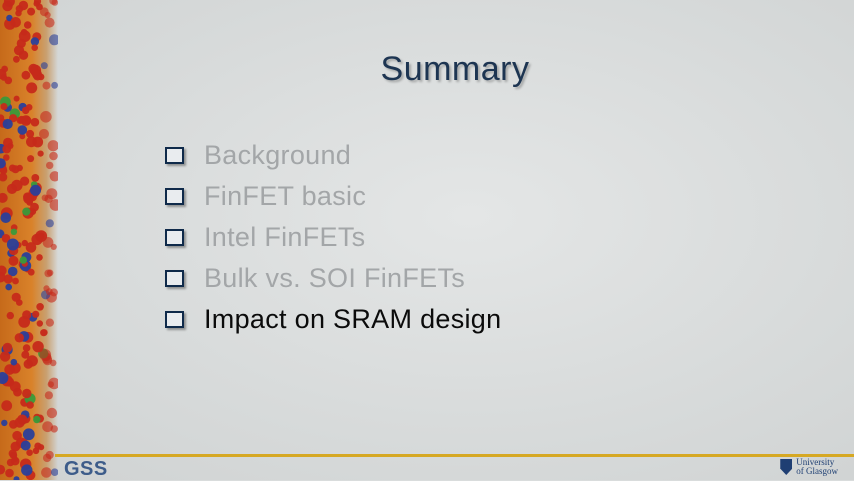 The width and height of the screenshot is (854, 481). What do you see at coordinates (278, 155) in the screenshot?
I see `agenda-item-label: Background` at bounding box center [278, 155].